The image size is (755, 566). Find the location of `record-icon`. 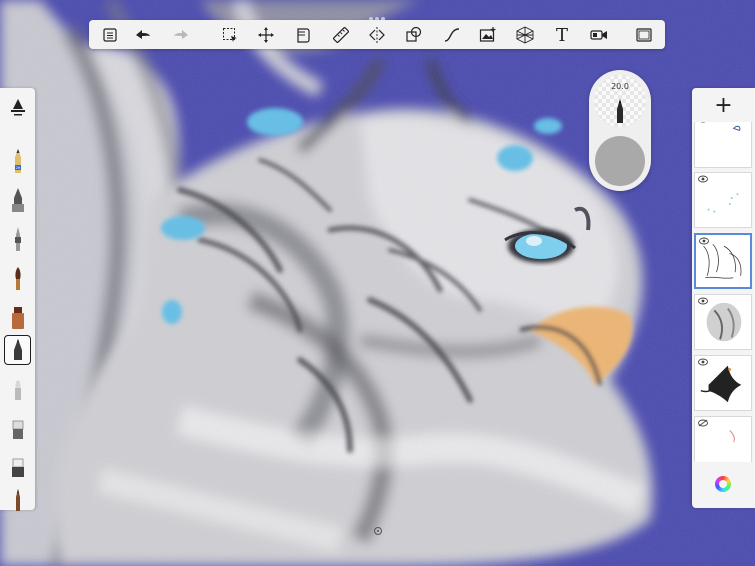

record-icon is located at coordinates (599, 35).